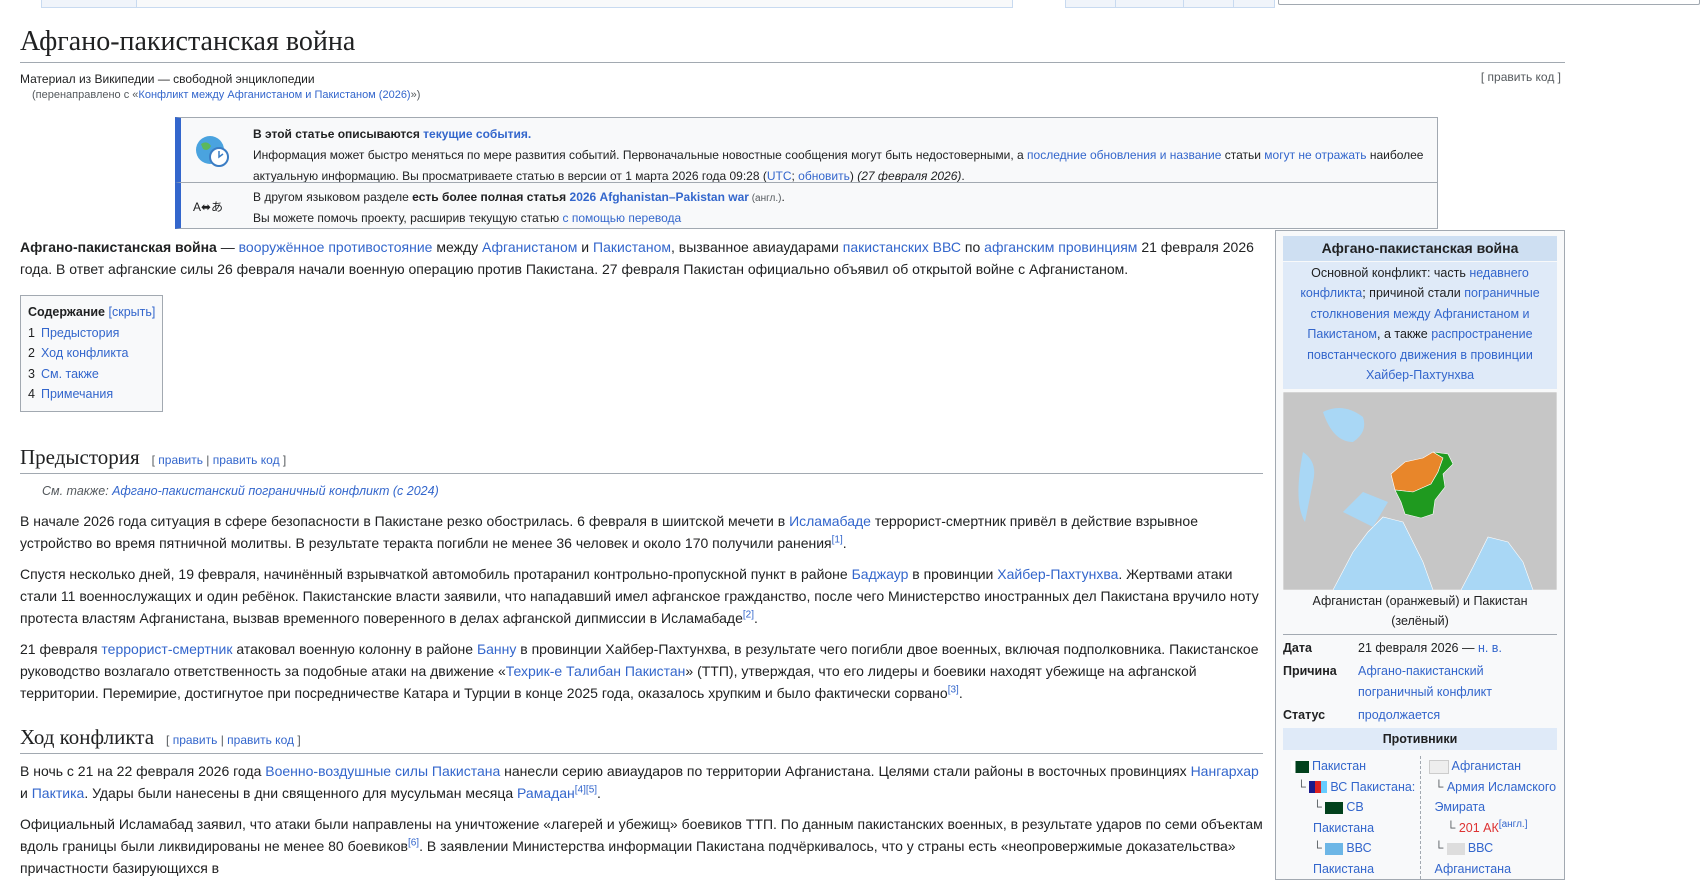 This screenshot has height=888, width=1703. I want to click on toc-link: См. также, so click(70, 374).